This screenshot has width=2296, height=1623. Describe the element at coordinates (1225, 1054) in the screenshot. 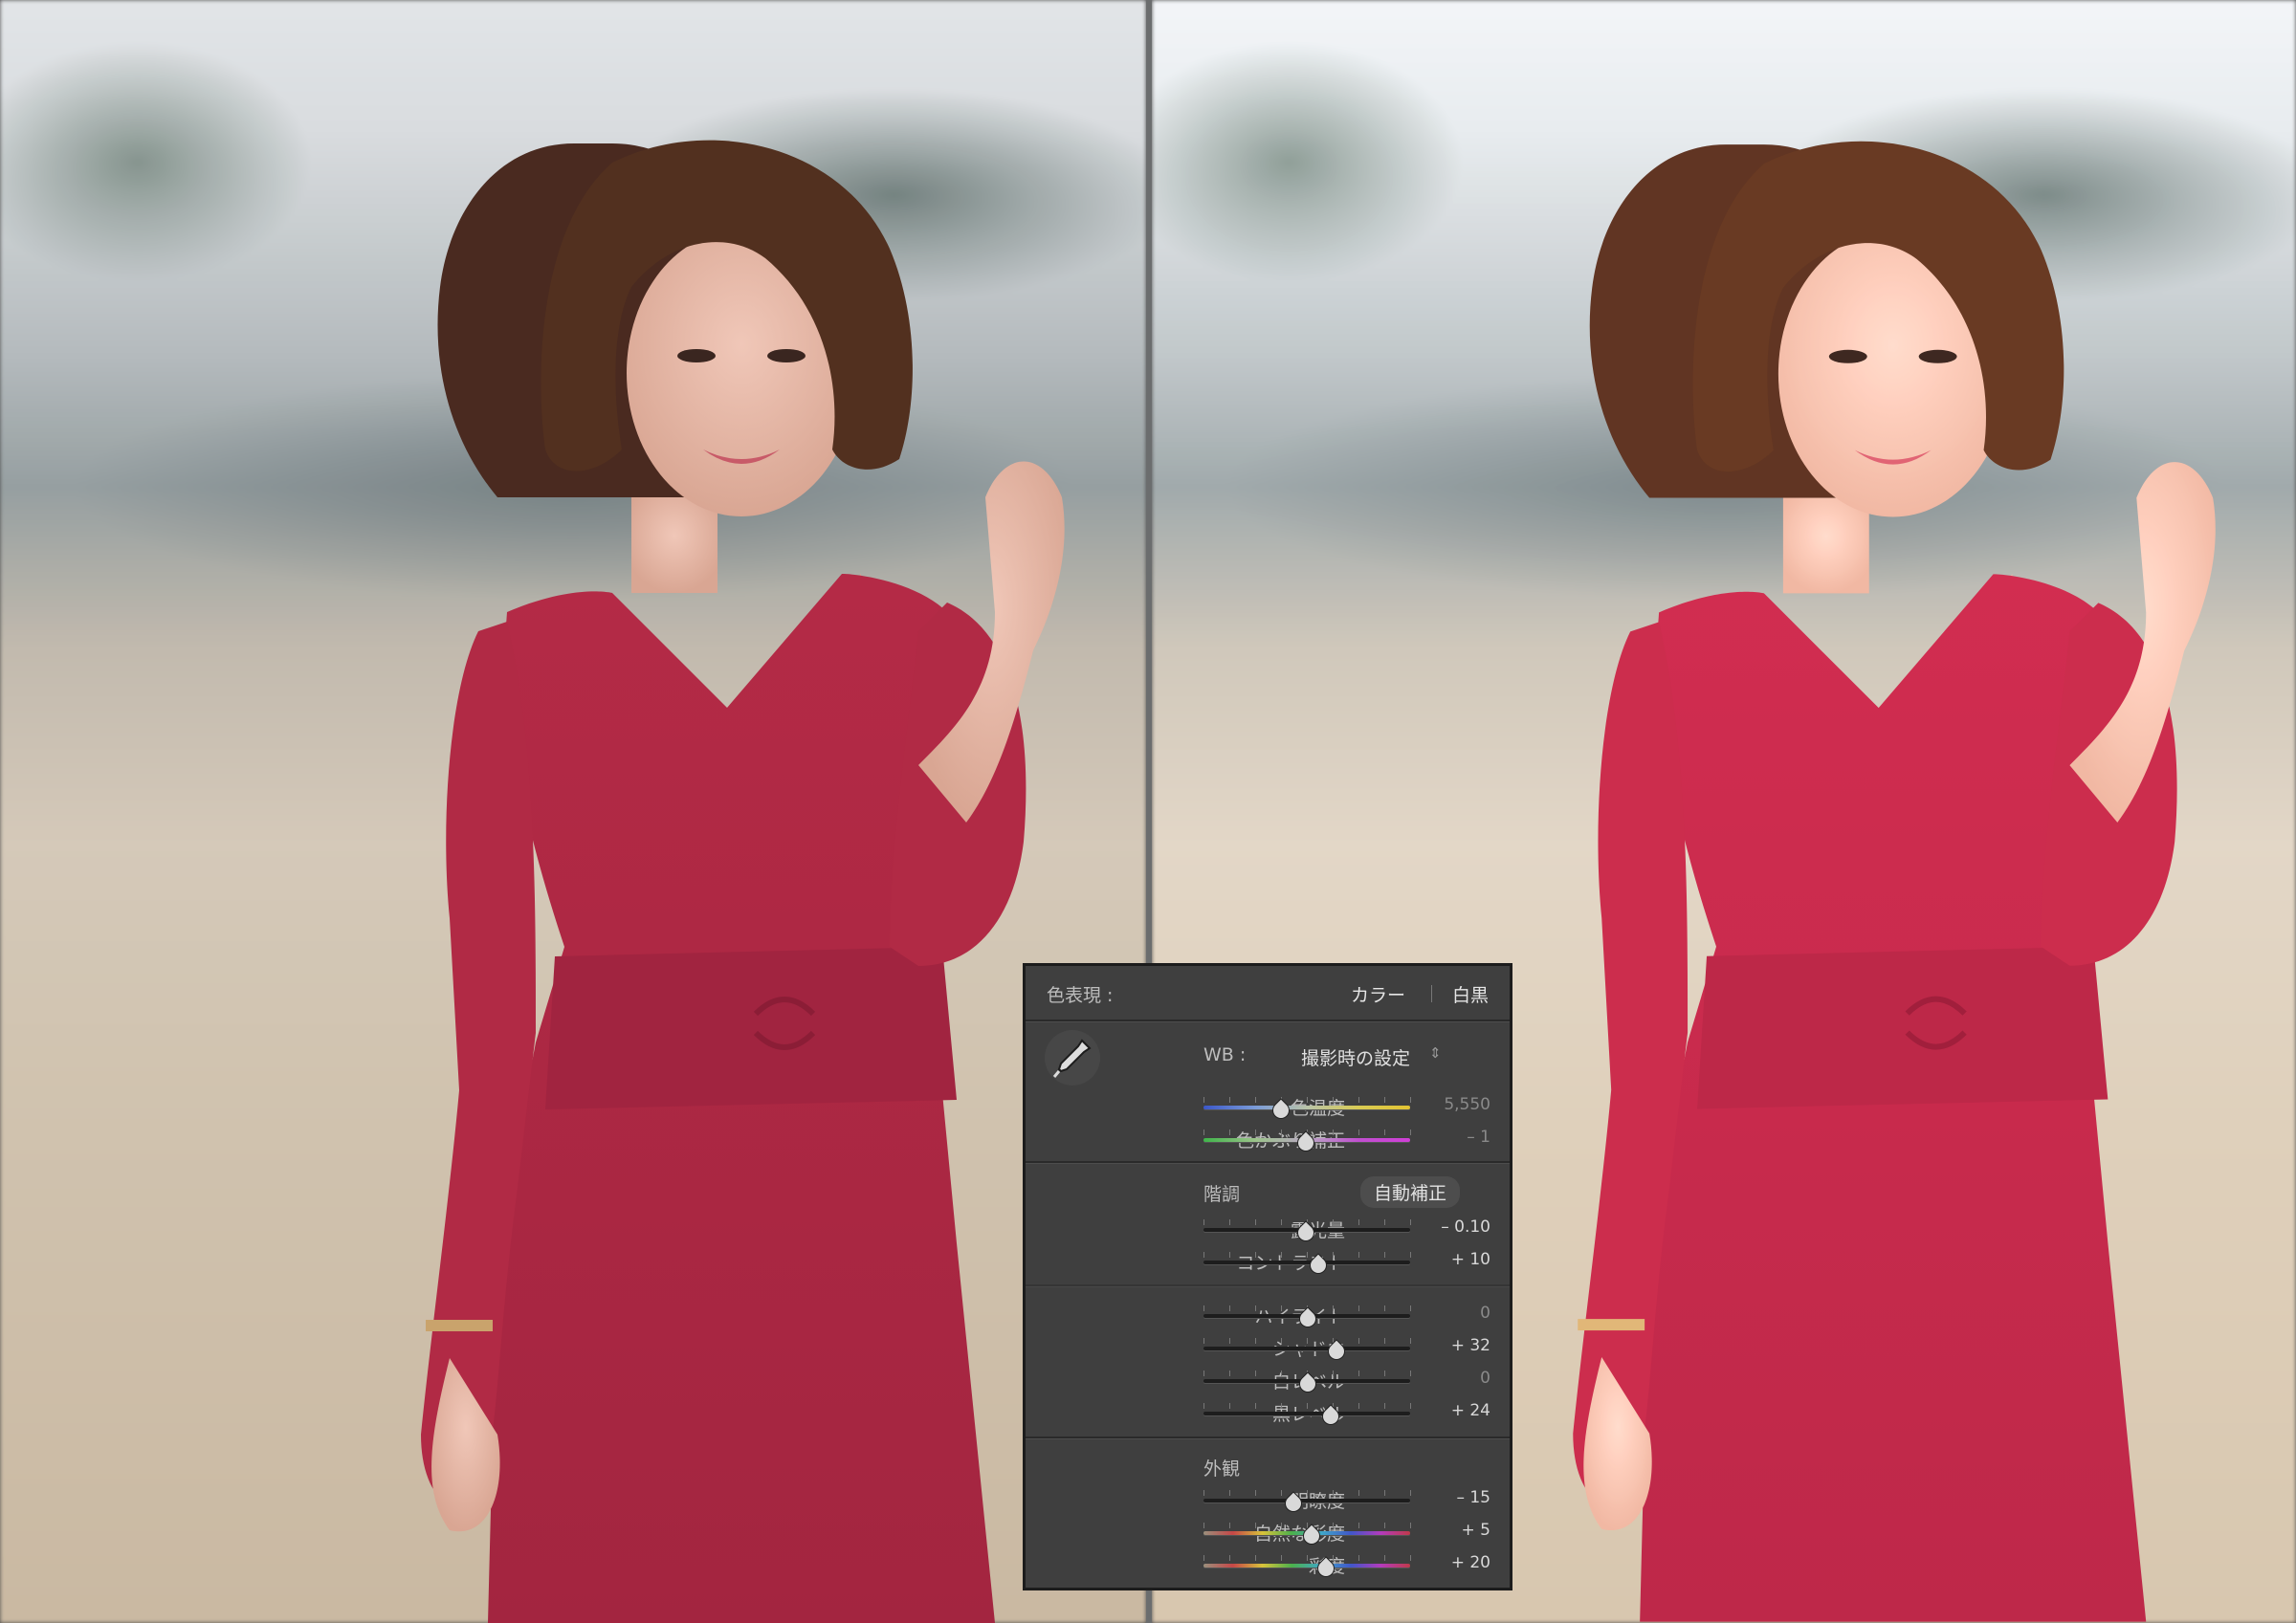

I see `wb-label: WB :` at that location.